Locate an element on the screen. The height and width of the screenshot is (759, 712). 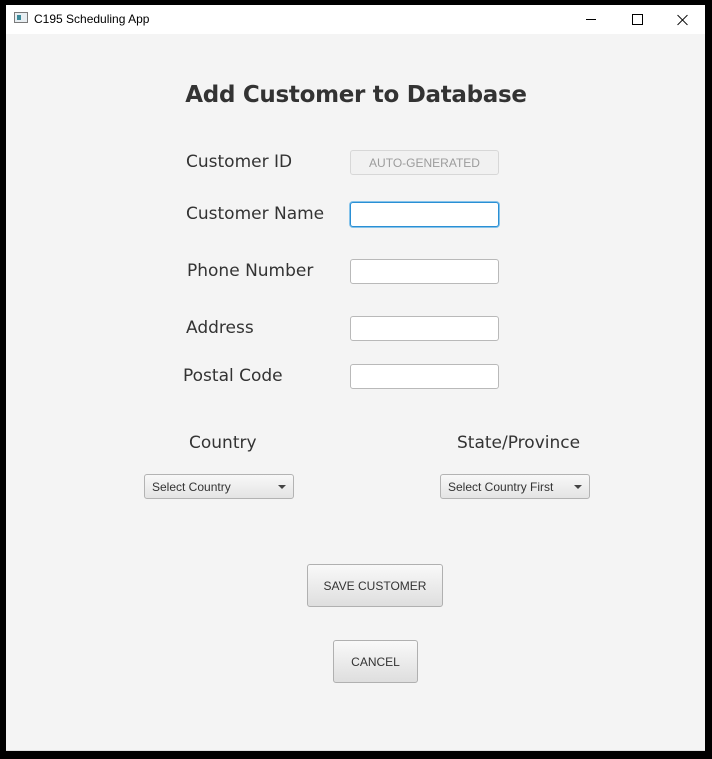
address-label: Address is located at coordinates (220, 328).